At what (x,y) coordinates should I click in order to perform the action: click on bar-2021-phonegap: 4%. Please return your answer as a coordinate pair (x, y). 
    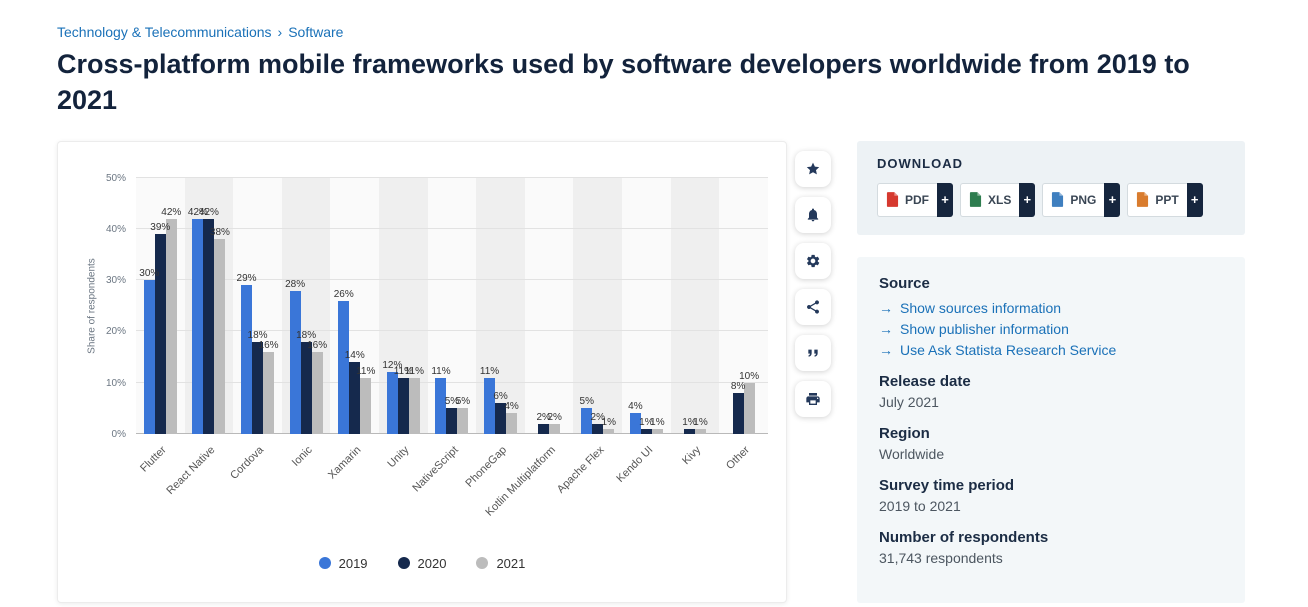
    Looking at the image, I should click on (511, 417).